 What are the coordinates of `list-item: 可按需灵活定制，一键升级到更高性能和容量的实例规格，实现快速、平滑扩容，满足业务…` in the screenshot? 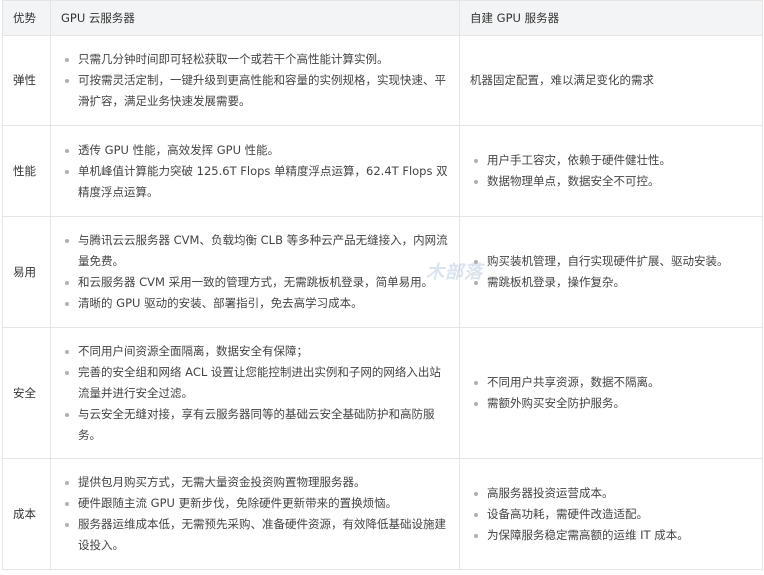 It's located at (256, 91).